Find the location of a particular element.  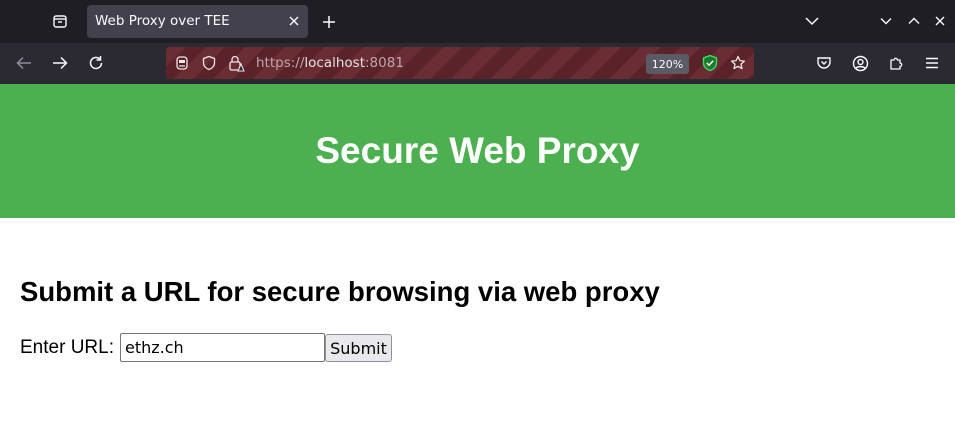

address-bar: https://localhost:8081 120% is located at coordinates (460, 63).